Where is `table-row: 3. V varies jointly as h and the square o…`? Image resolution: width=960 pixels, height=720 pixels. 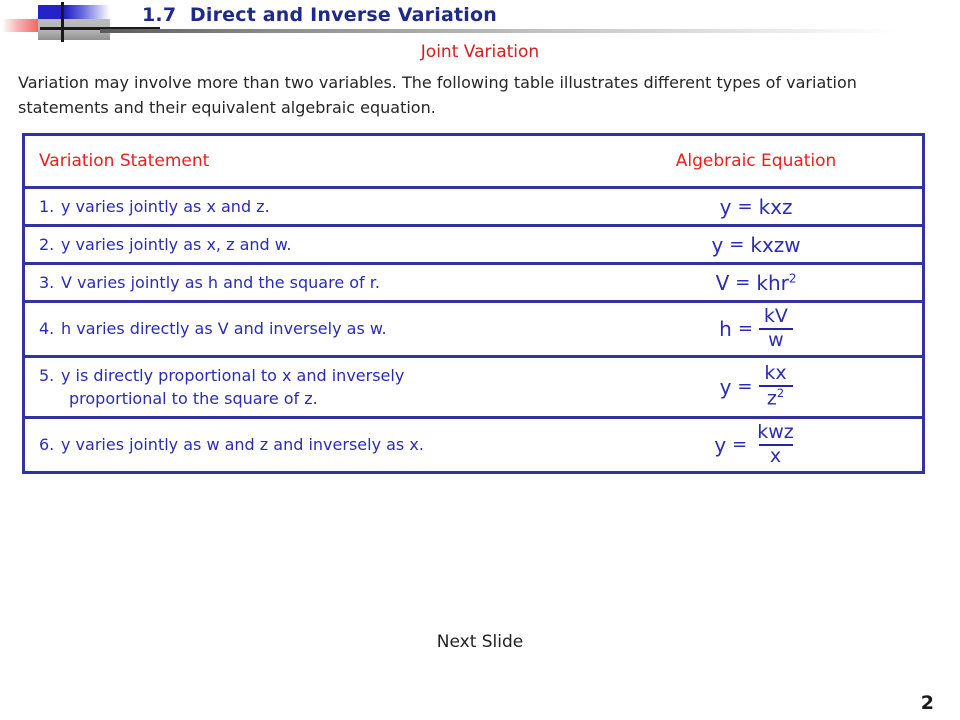 table-row: 3. V varies jointly as h and the square o… is located at coordinates (473, 283).